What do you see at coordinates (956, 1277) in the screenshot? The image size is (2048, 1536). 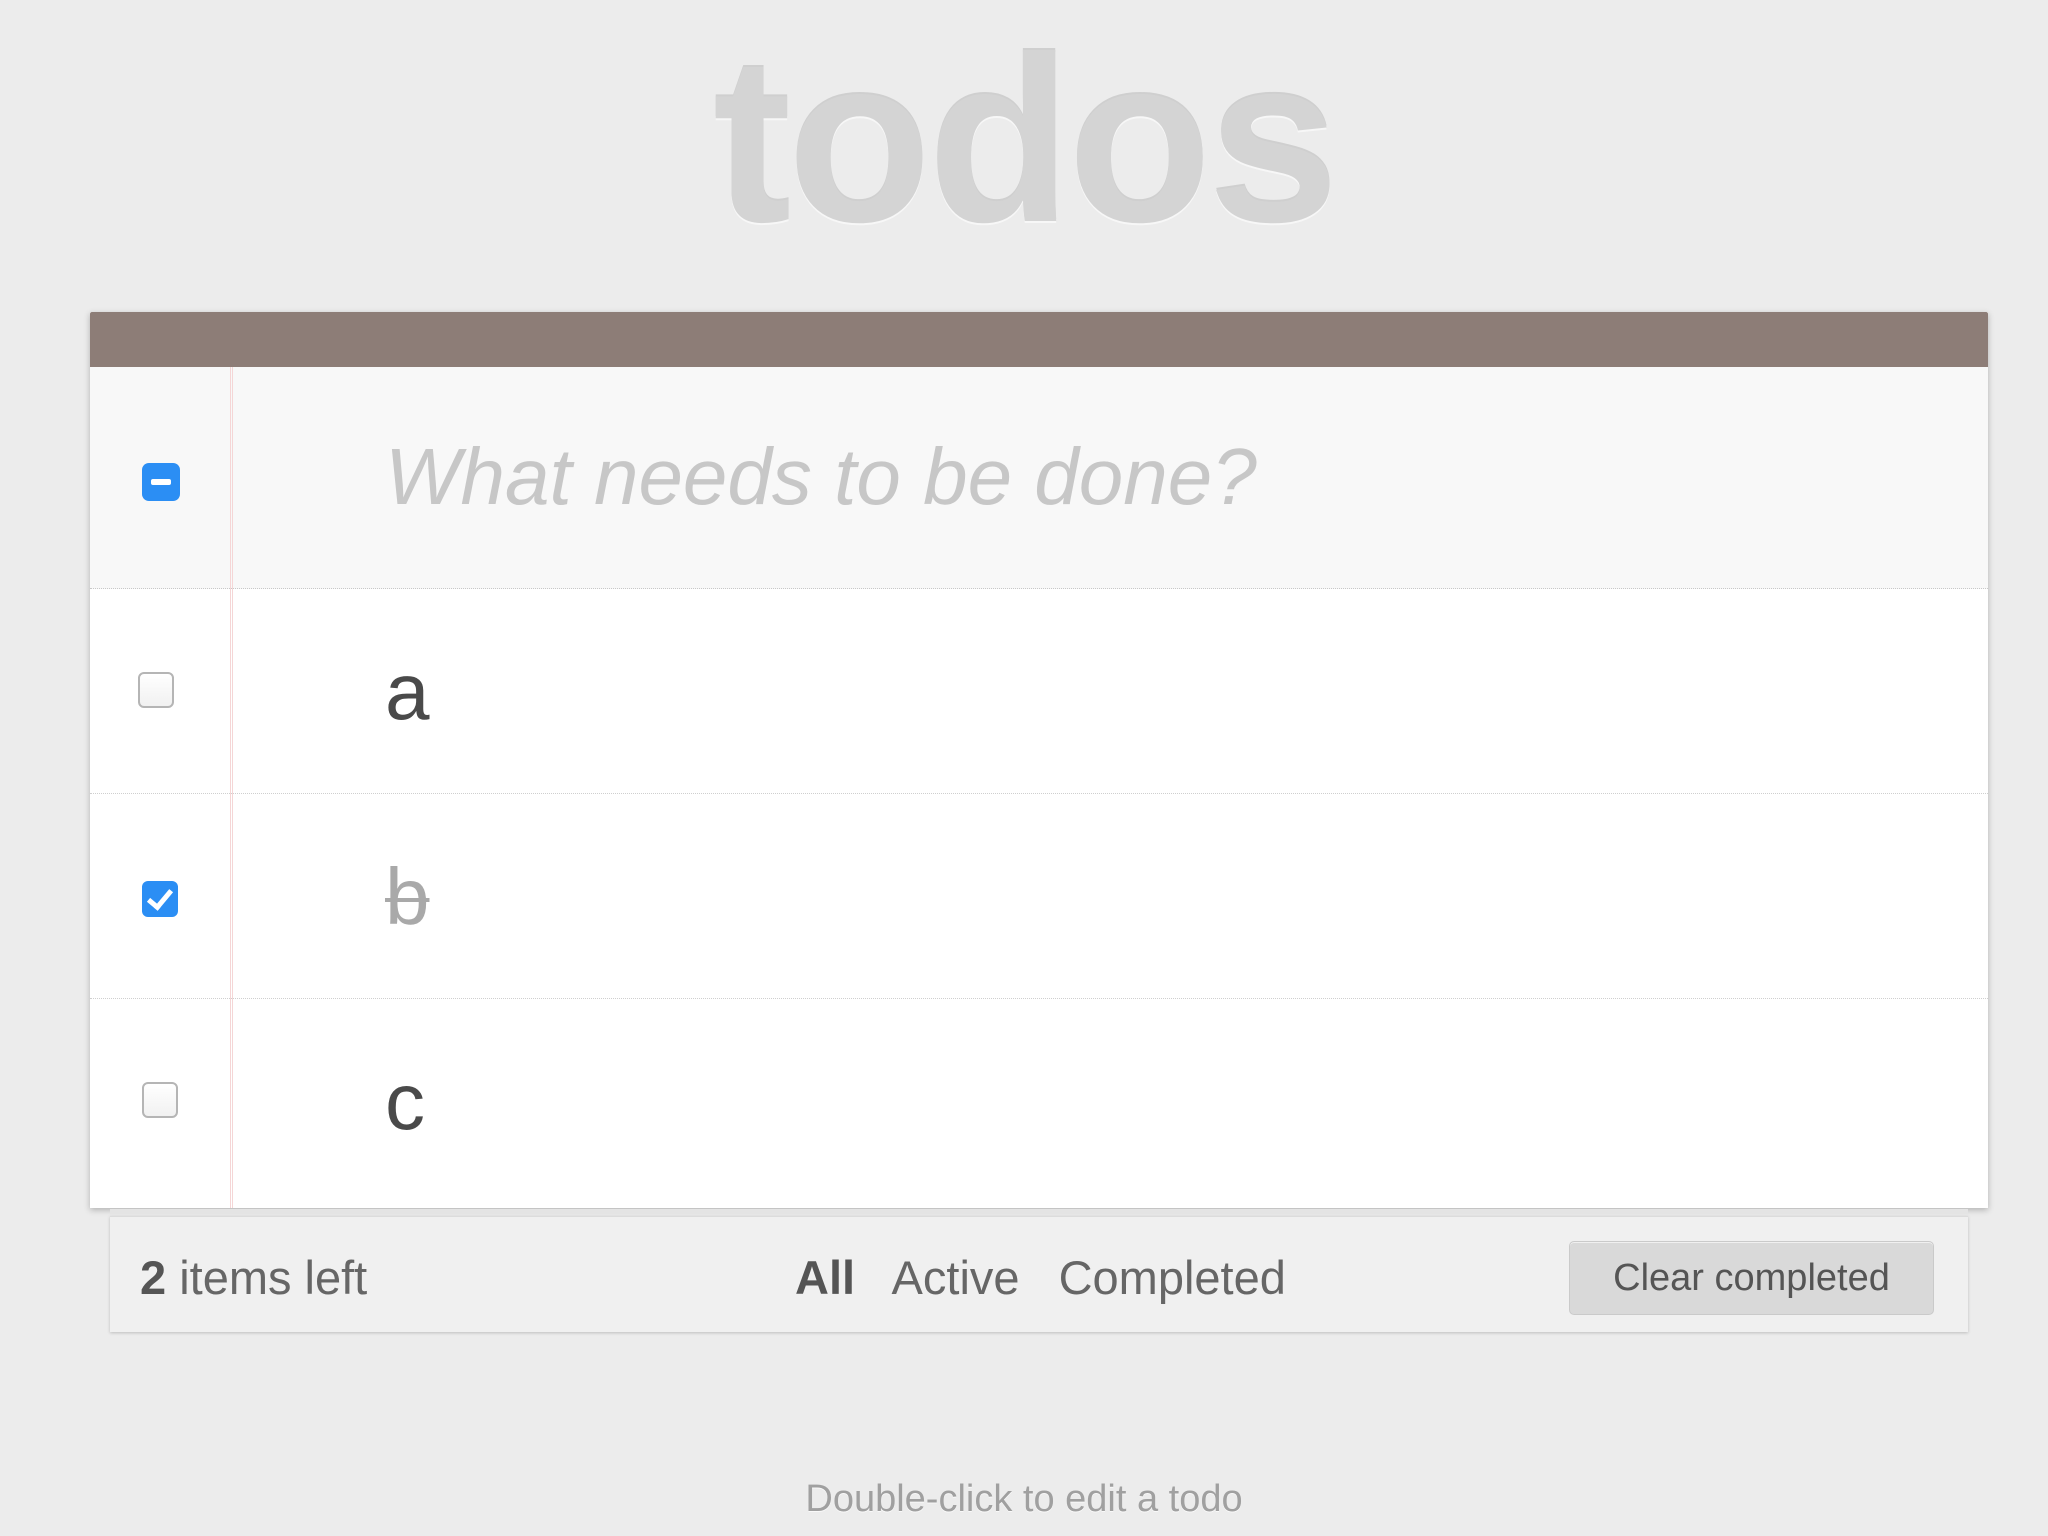 I see `filter-active: Active` at bounding box center [956, 1277].